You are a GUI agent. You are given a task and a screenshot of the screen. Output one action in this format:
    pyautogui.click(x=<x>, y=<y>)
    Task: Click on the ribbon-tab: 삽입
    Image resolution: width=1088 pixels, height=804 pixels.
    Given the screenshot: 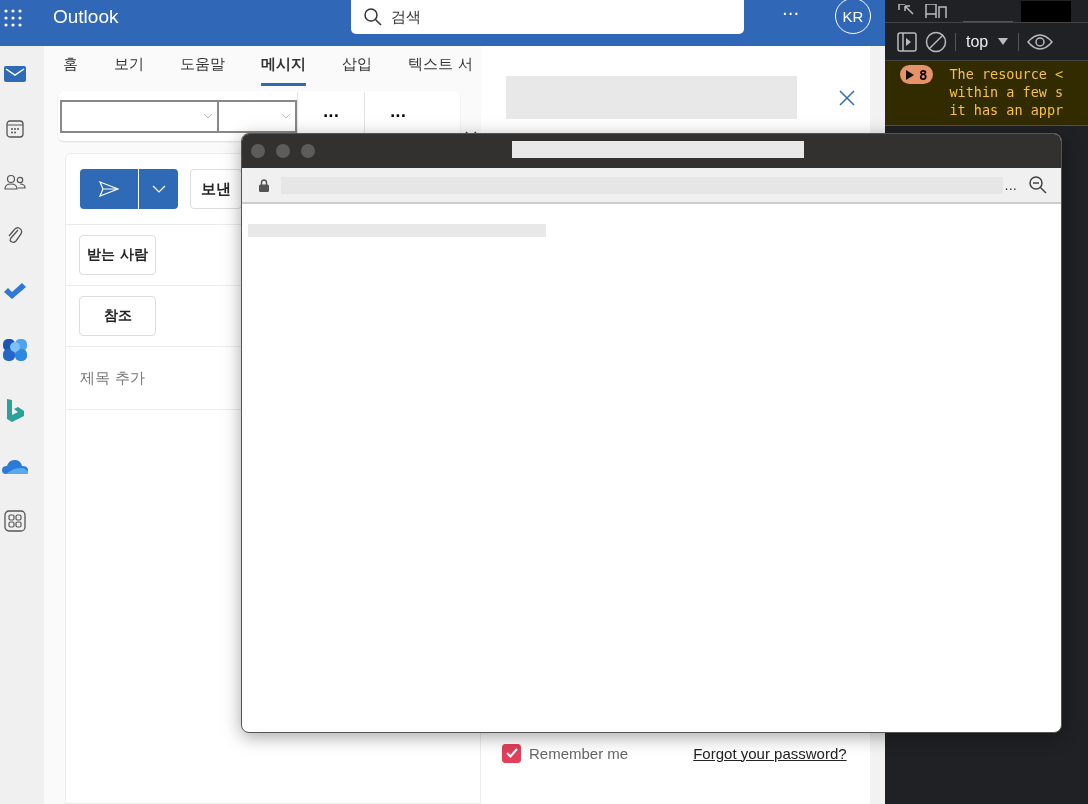 What is the action you would take?
    pyautogui.click(x=357, y=70)
    